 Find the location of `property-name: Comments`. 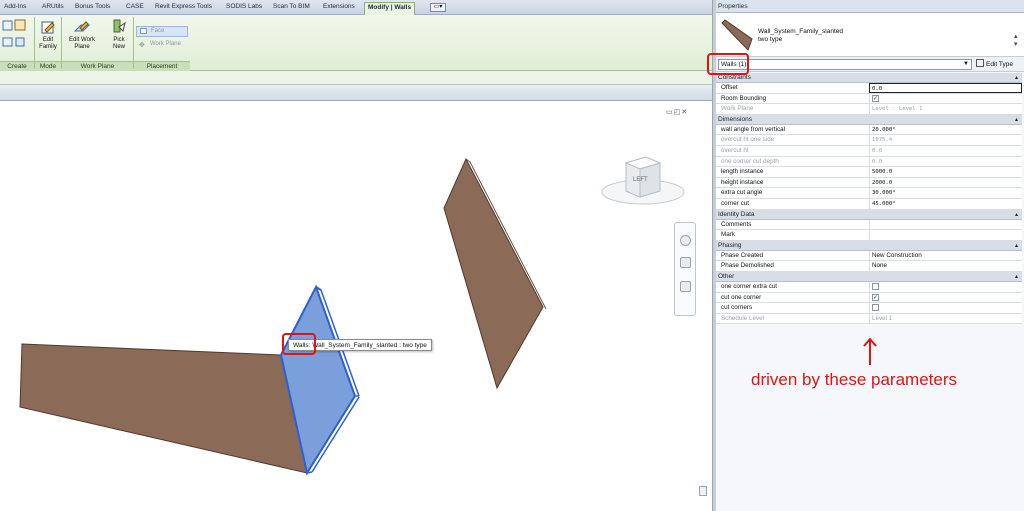

property-name: Comments is located at coordinates (736, 224).